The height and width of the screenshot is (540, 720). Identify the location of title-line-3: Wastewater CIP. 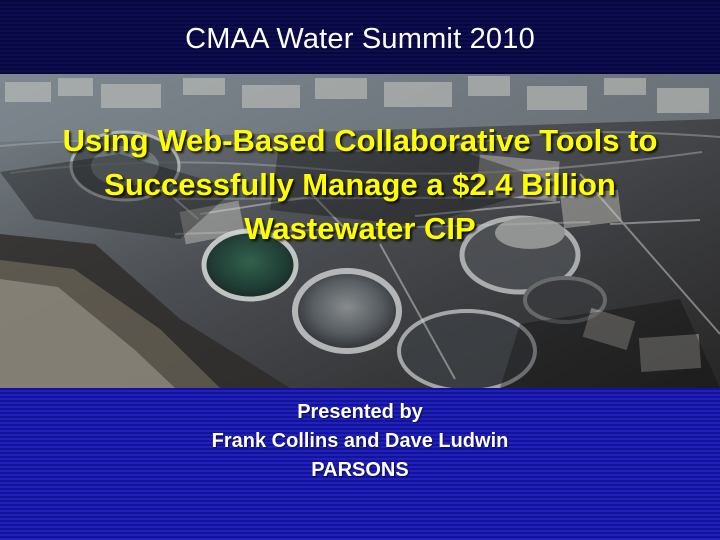
(360, 228).